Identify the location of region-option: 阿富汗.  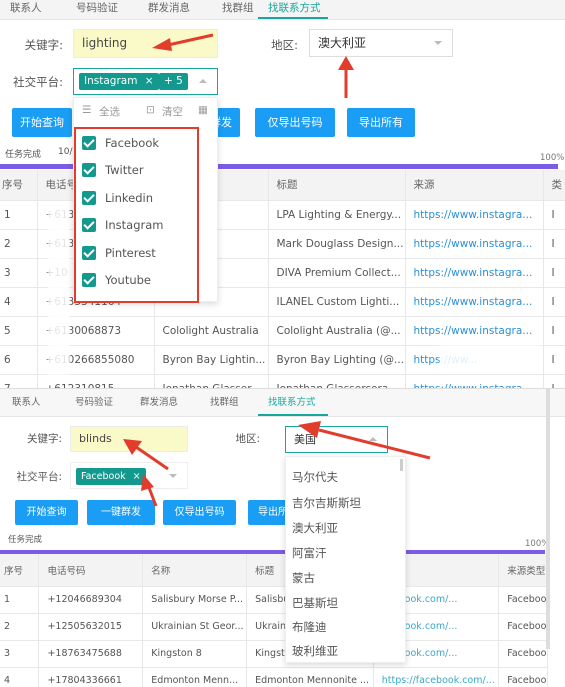
(309, 553).